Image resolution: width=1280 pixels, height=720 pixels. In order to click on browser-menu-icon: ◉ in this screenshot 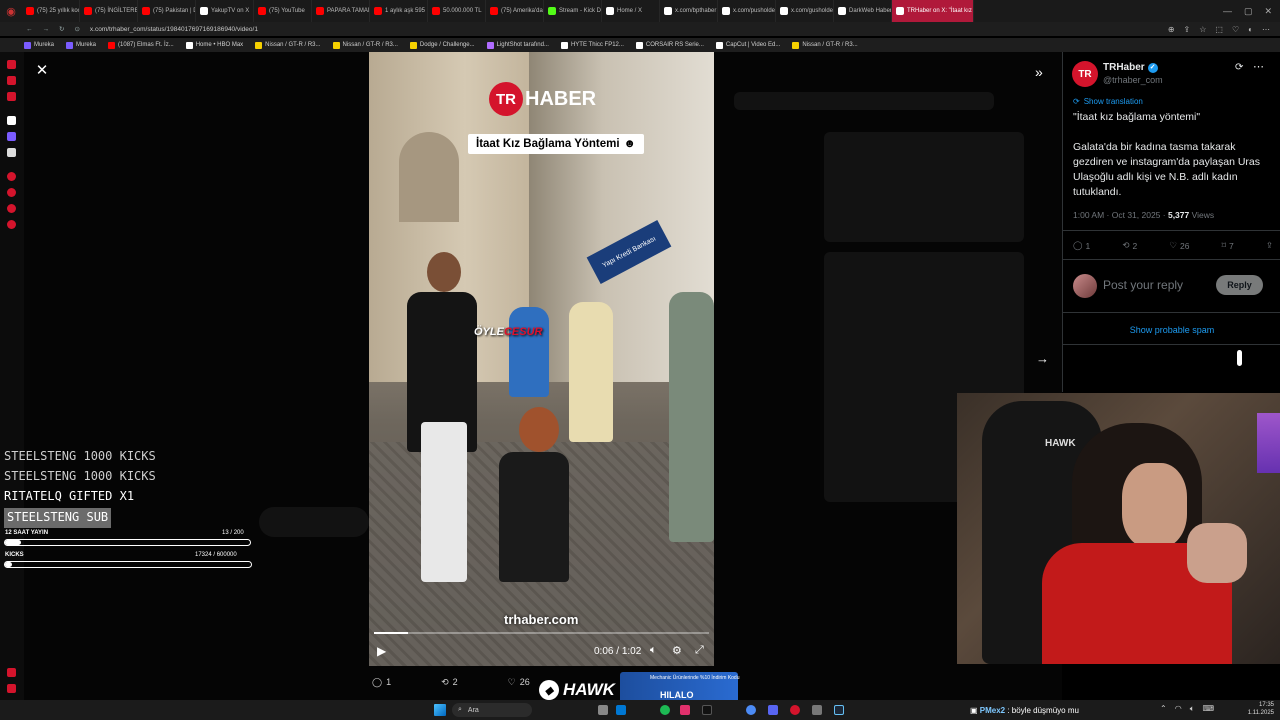, I will do `click(11, 11)`.